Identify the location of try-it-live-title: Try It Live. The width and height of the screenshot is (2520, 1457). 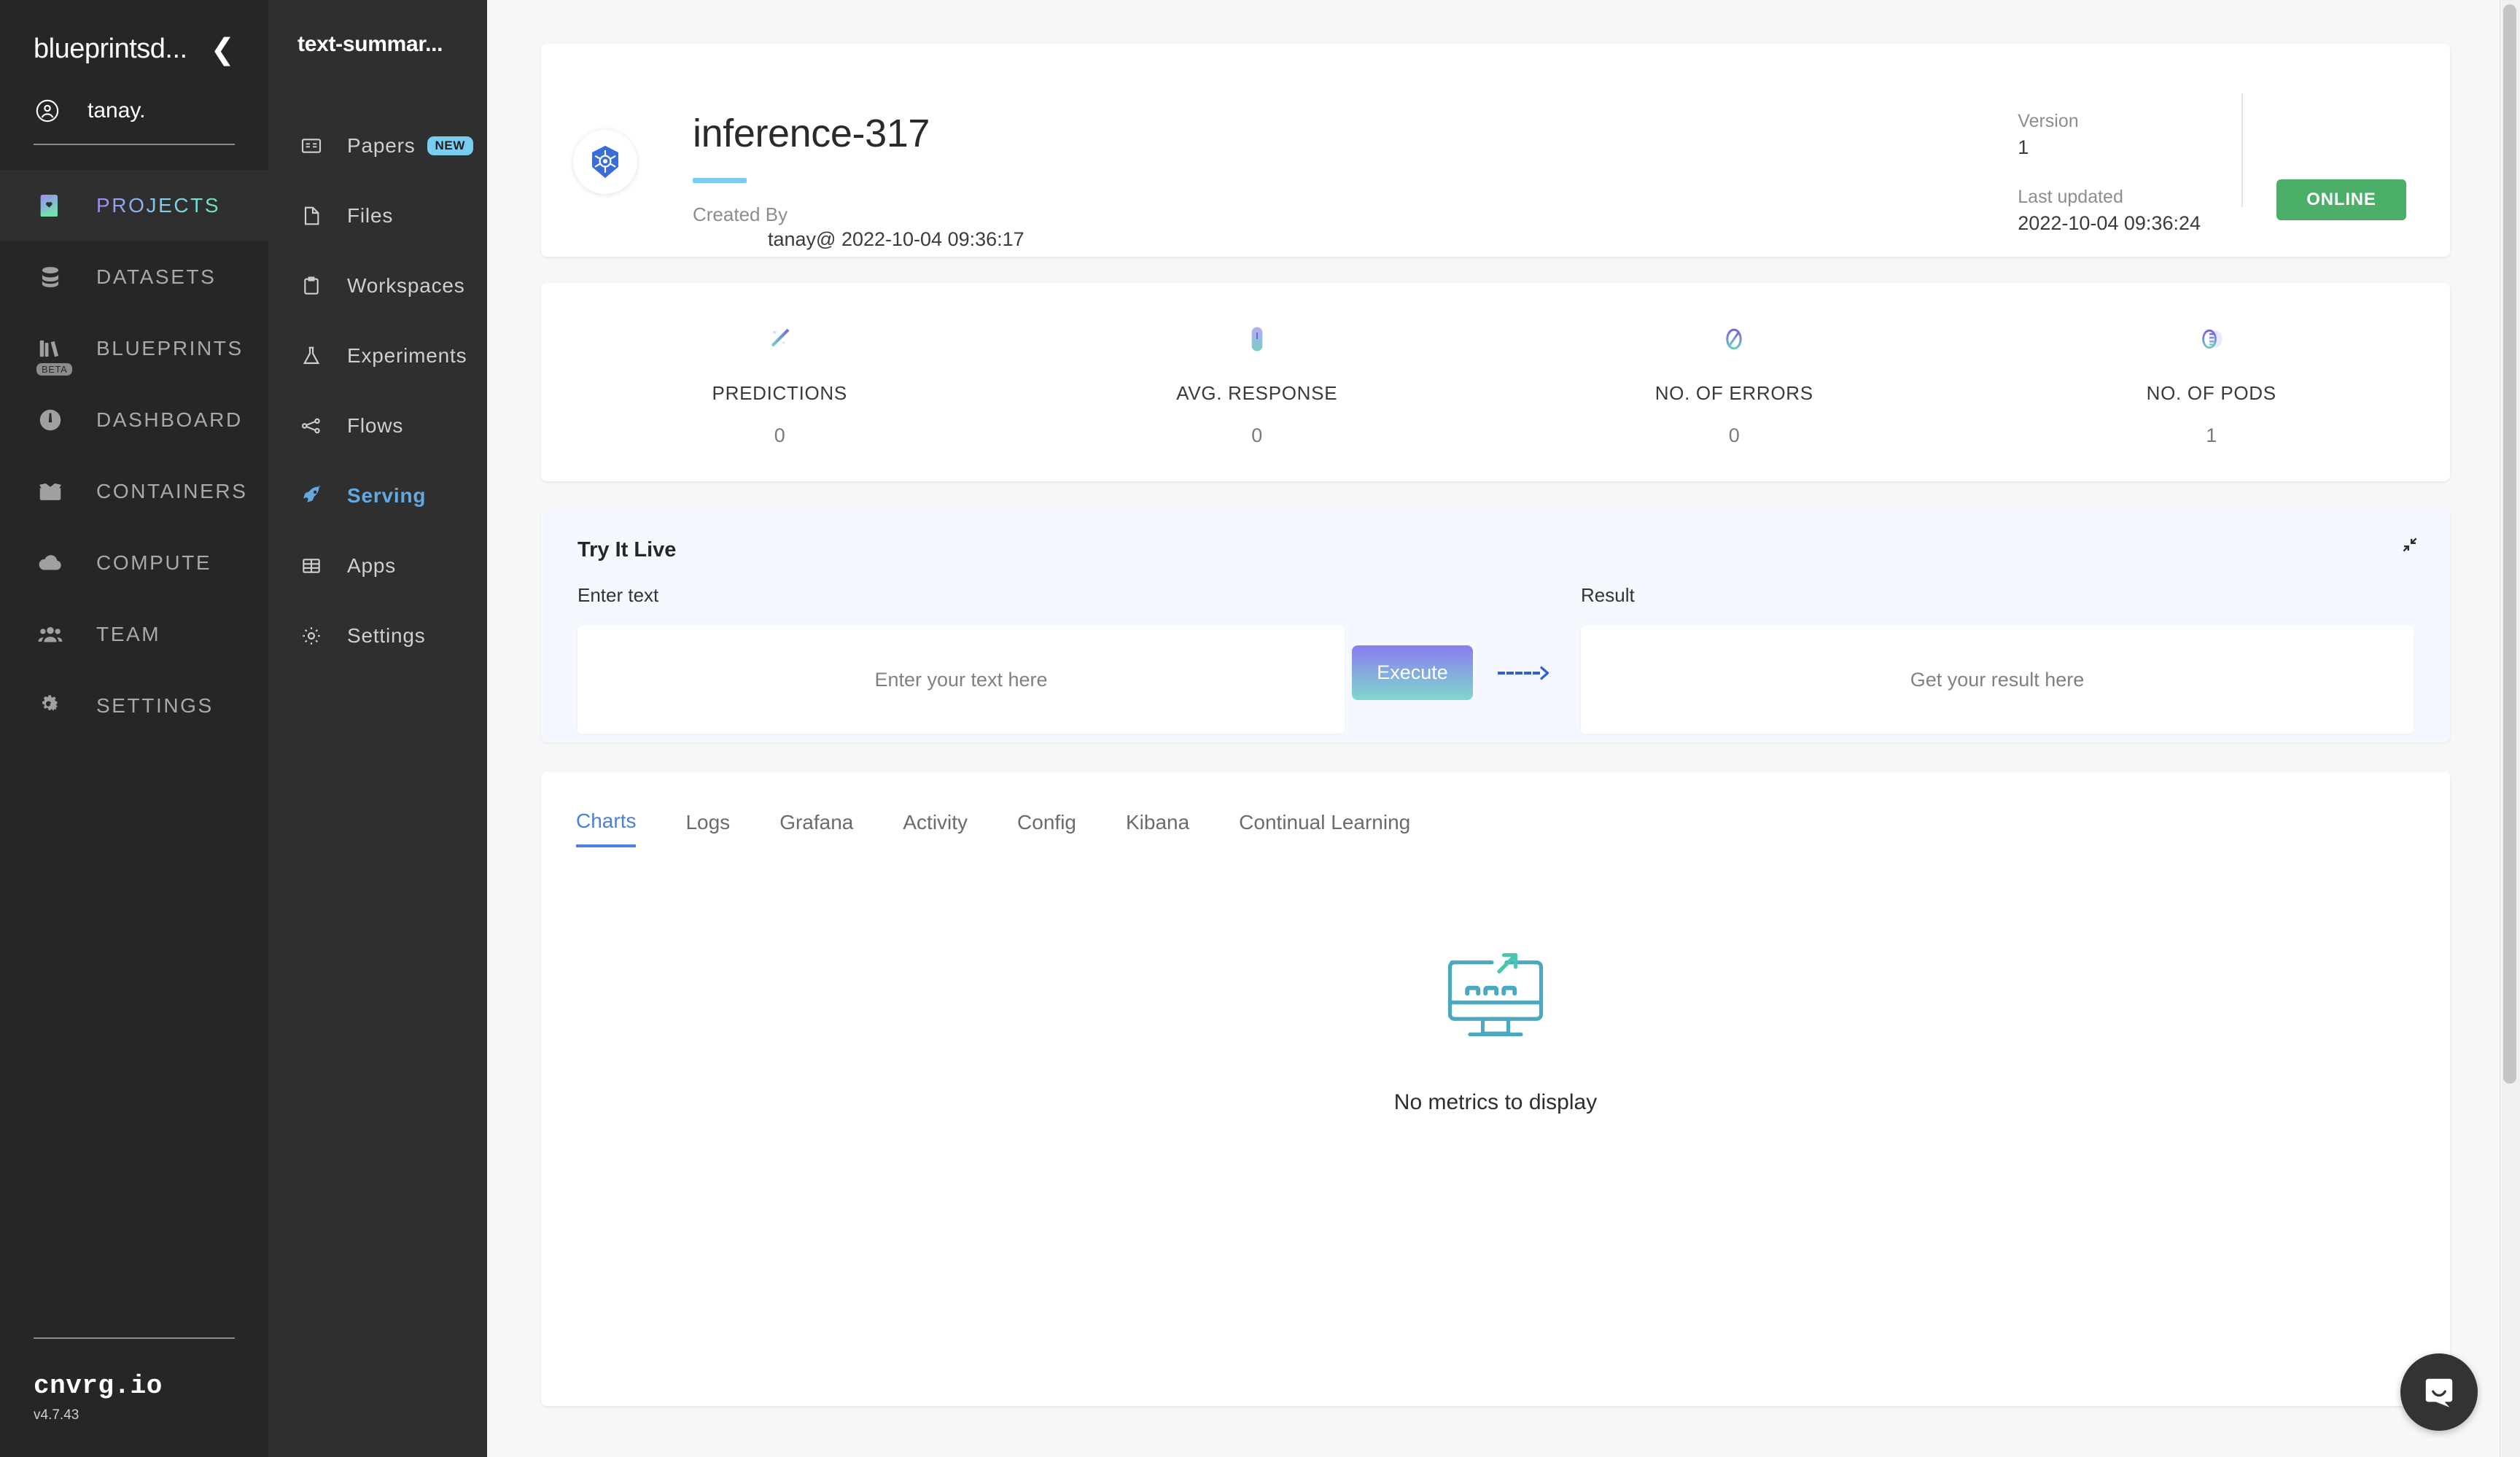
(627, 550).